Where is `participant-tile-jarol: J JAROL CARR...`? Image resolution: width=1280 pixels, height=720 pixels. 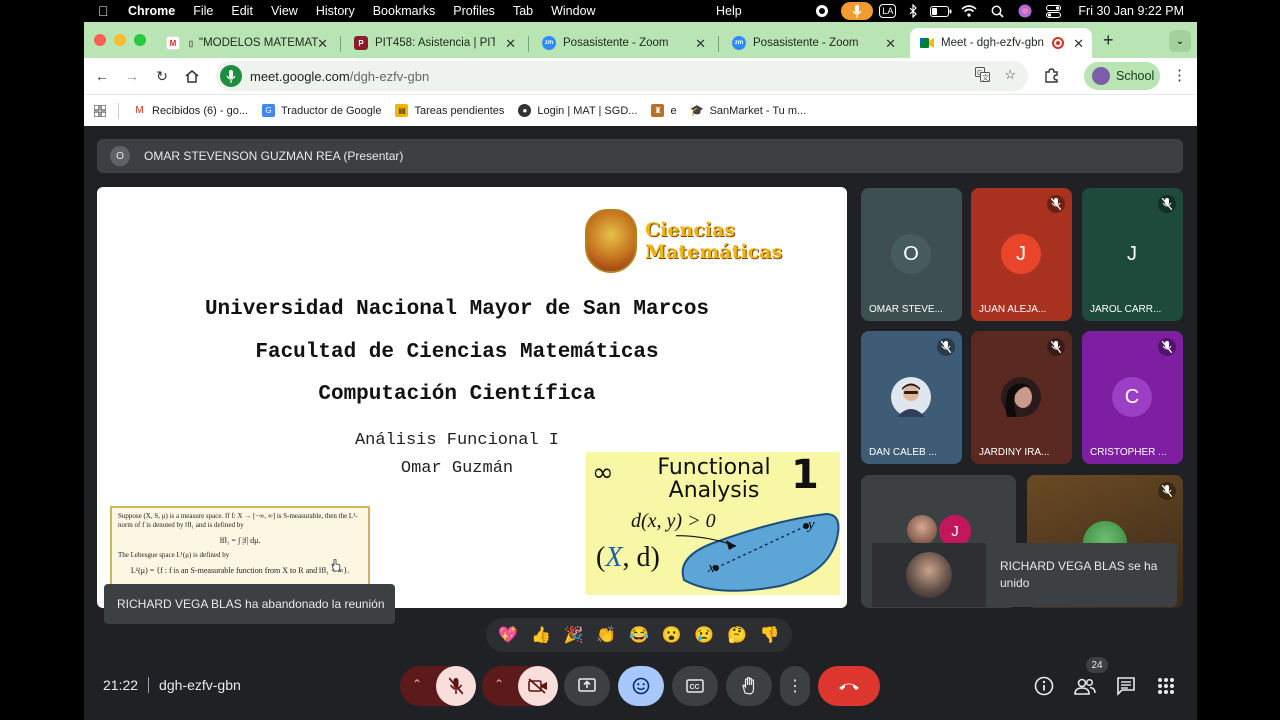
participant-tile-jarol: J JAROL CARR... is located at coordinates (1132, 254).